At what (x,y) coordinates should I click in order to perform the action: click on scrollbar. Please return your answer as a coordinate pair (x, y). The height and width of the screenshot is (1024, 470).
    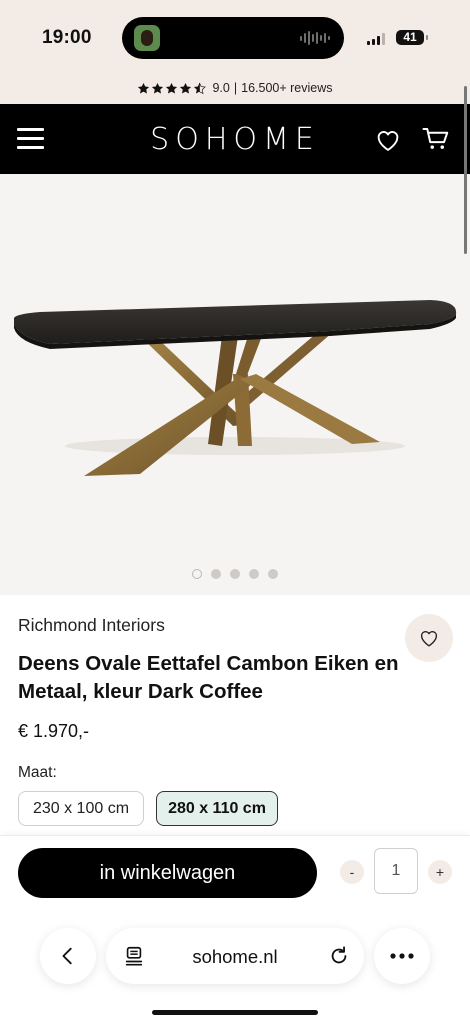
    Looking at the image, I should click on (465, 170).